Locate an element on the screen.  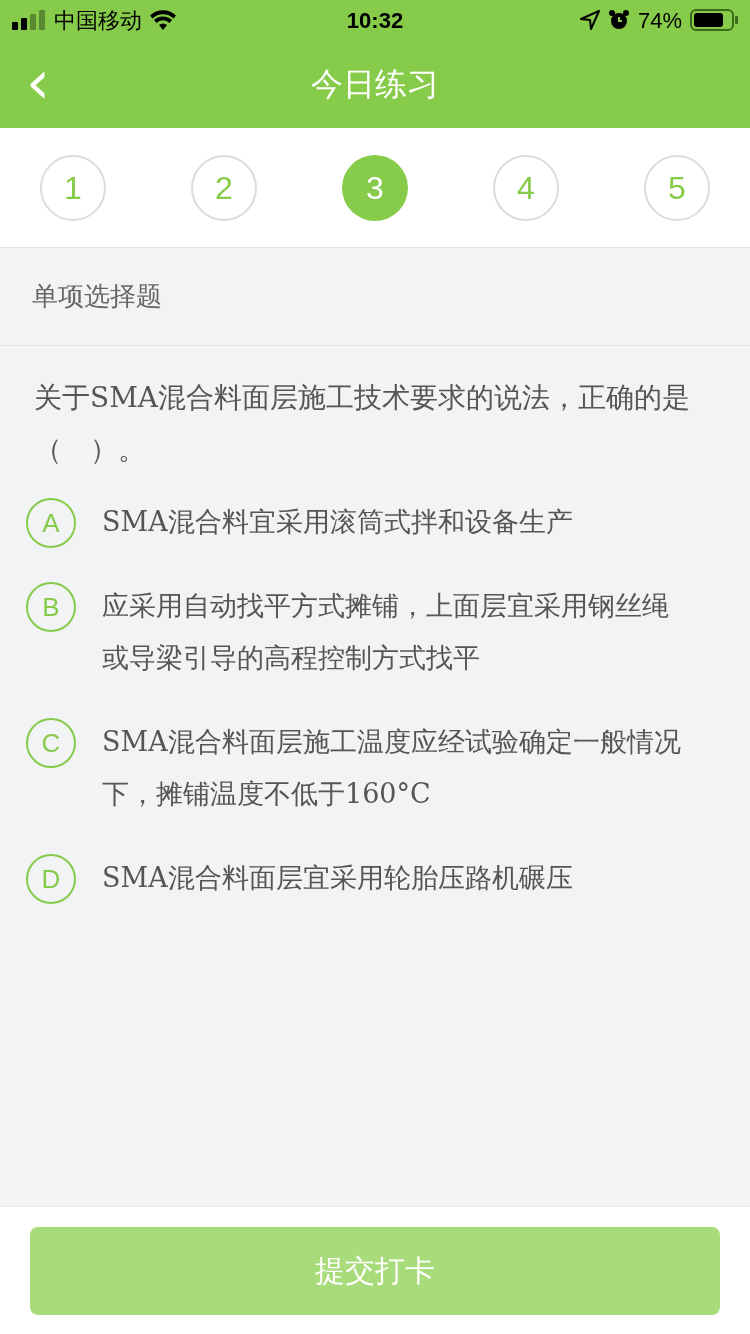
question-type-label: 单项选择题 is located at coordinates (97, 296).